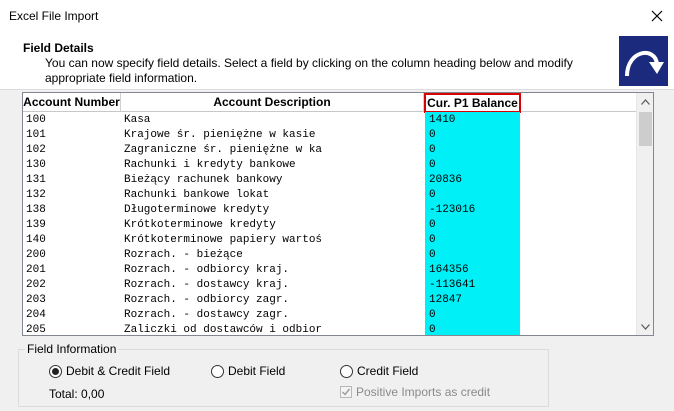 Image resolution: width=674 pixels, height=411 pixels. Describe the element at coordinates (72, 349) in the screenshot. I see `field-information-legend: Field Information` at that location.